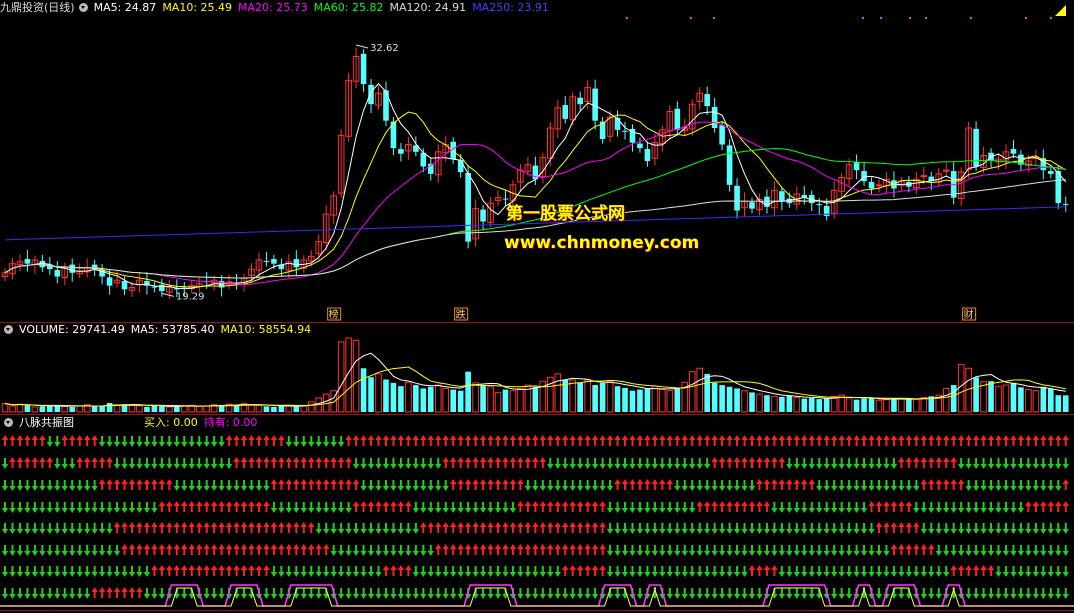  What do you see at coordinates (273, 7) in the screenshot?
I see `ma20-value: MA20: 25.73` at bounding box center [273, 7].